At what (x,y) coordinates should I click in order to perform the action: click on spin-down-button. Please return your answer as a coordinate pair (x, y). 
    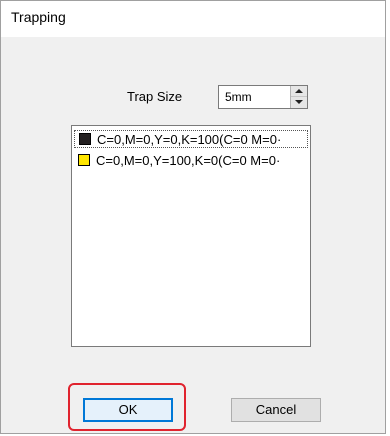
    Looking at the image, I should click on (299, 102).